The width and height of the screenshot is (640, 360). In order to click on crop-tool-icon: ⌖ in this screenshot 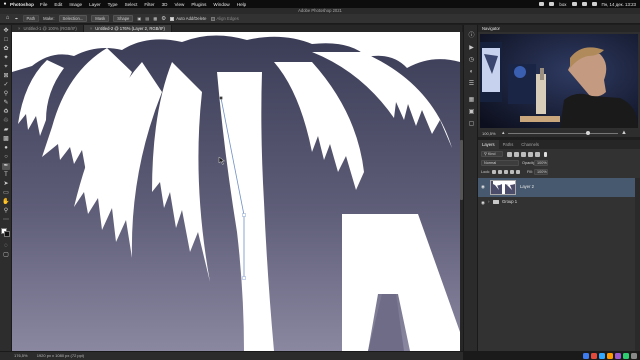, I will do `click(6, 67)`.